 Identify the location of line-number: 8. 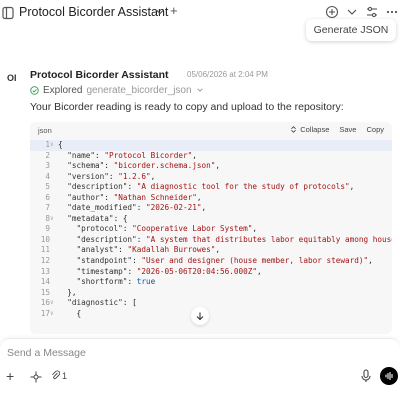
(47, 218).